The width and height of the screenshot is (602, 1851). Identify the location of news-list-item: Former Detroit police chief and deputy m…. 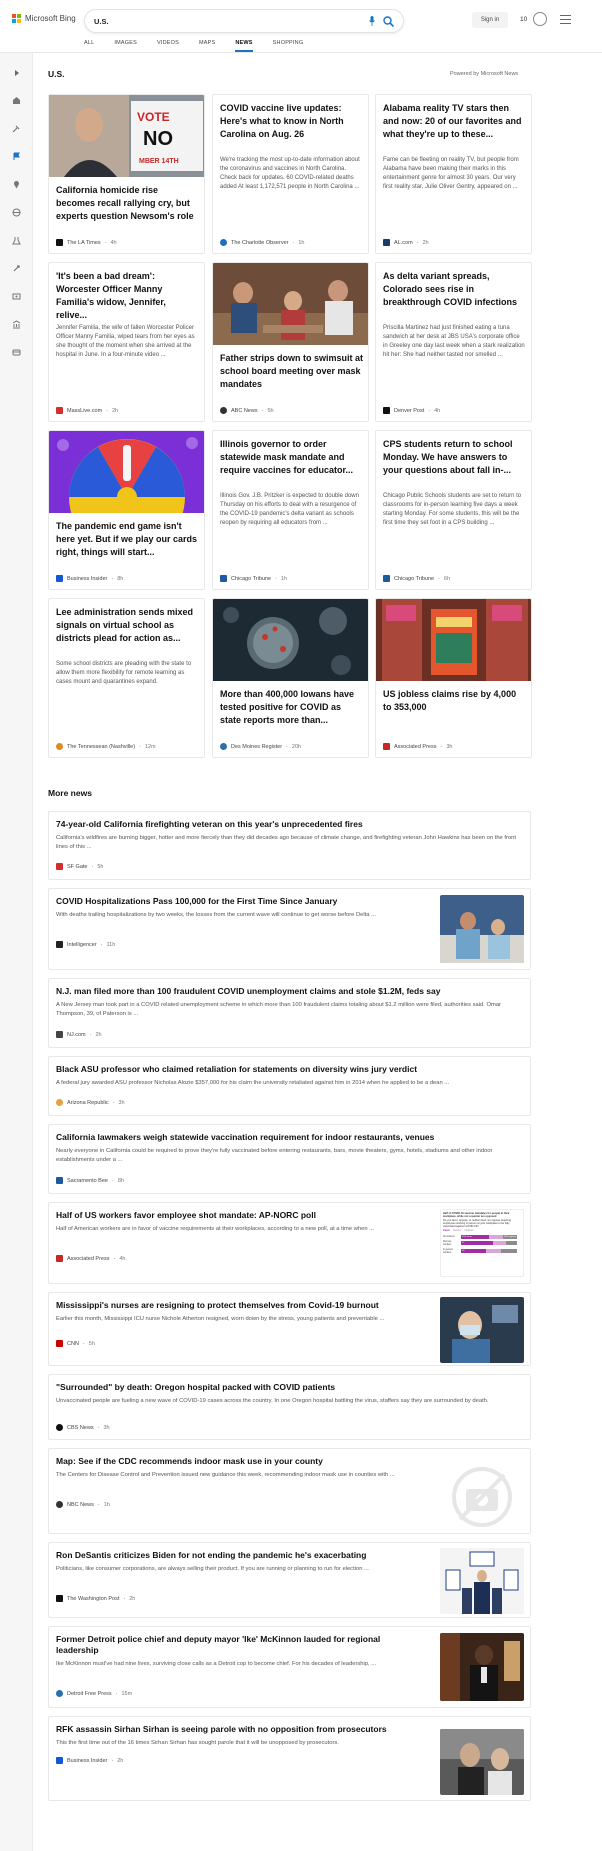
(289, 1667).